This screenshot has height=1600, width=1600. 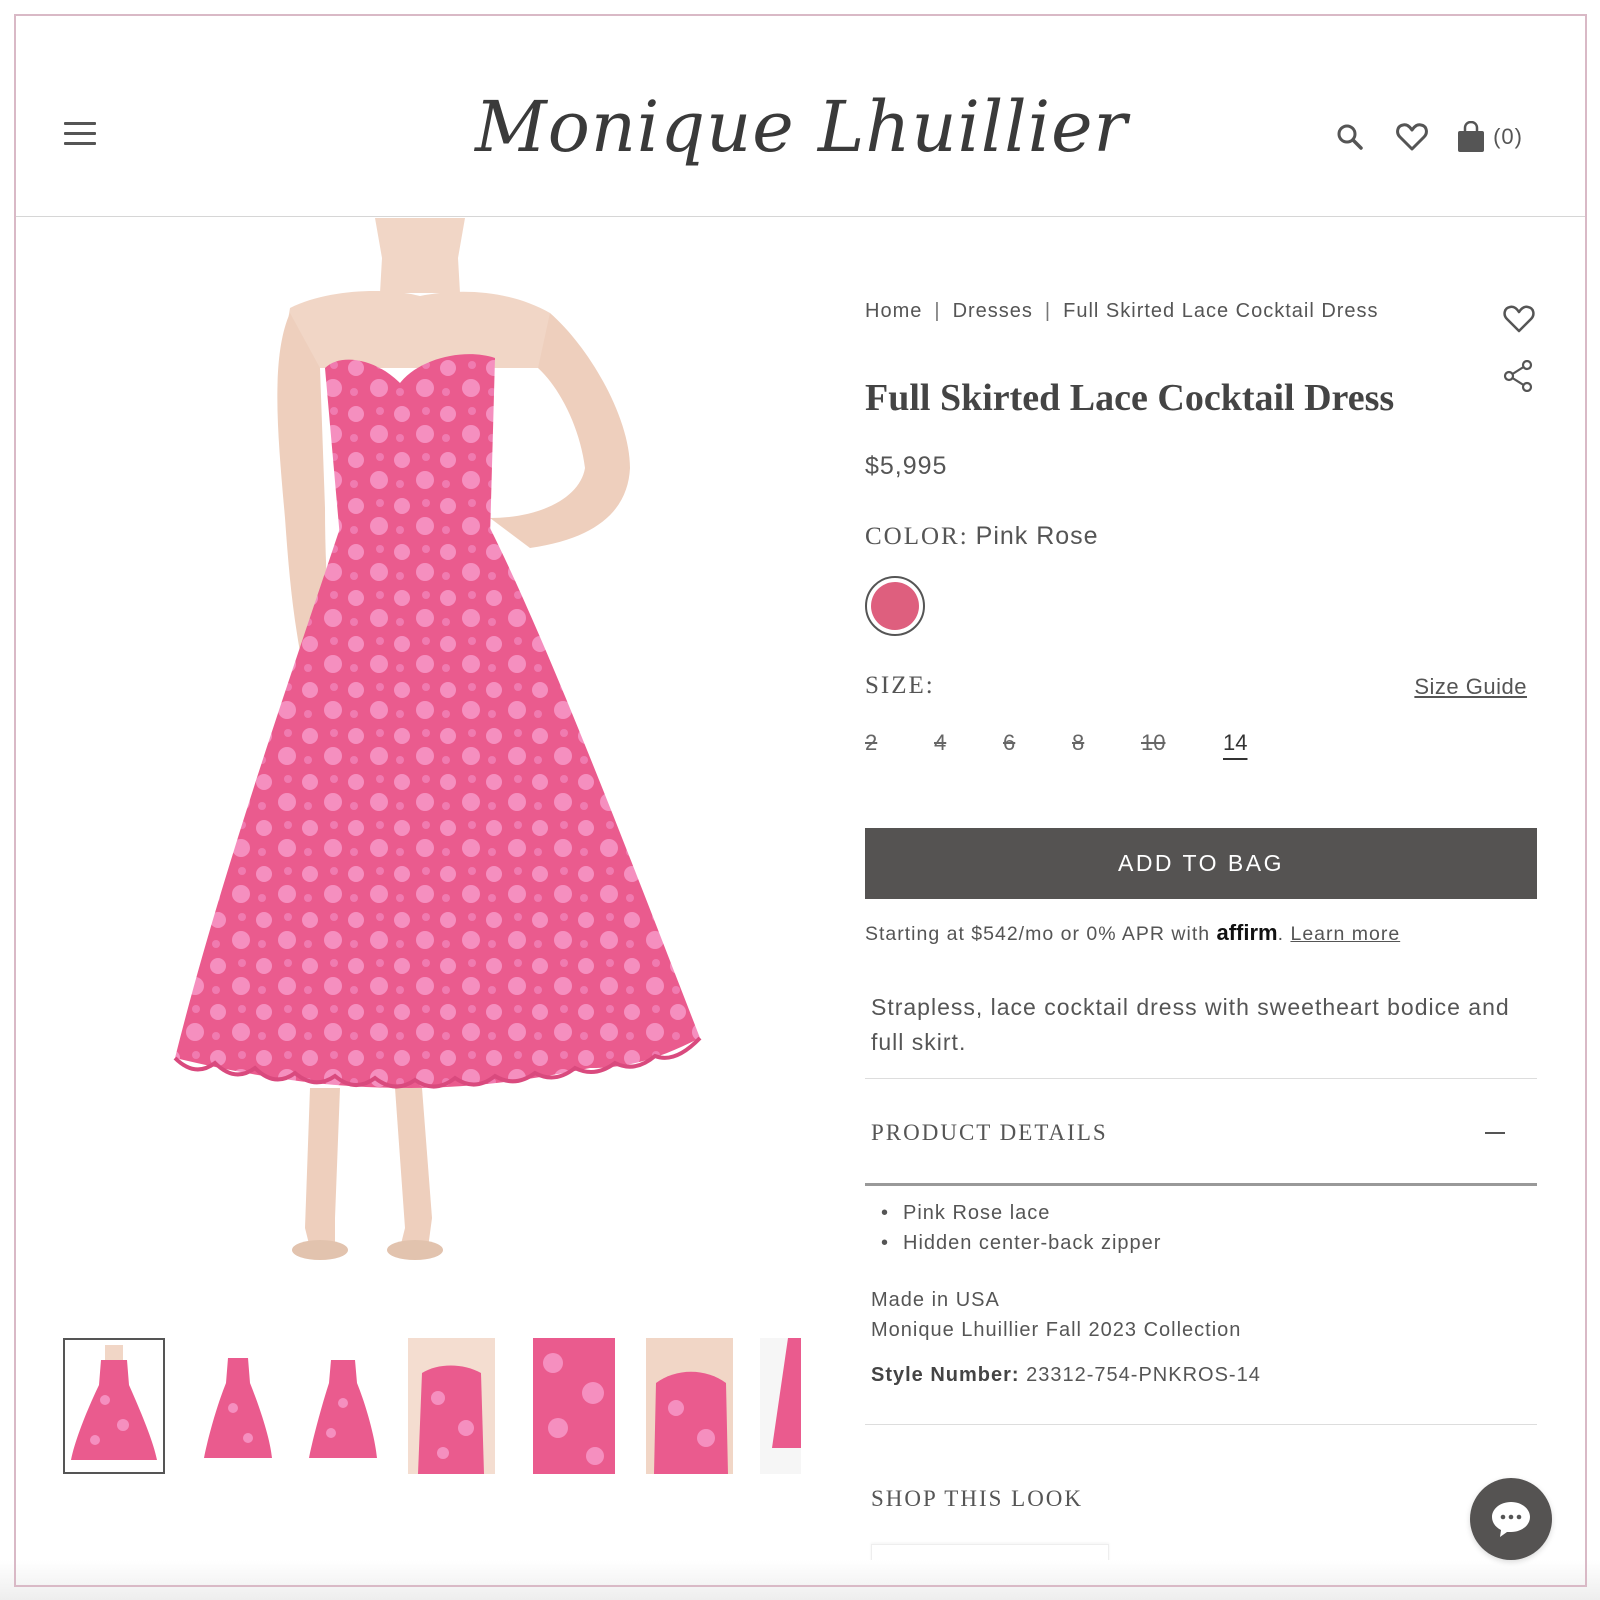 I want to click on size-options: 2 4 6 8 10 14, so click(x=1078, y=743).